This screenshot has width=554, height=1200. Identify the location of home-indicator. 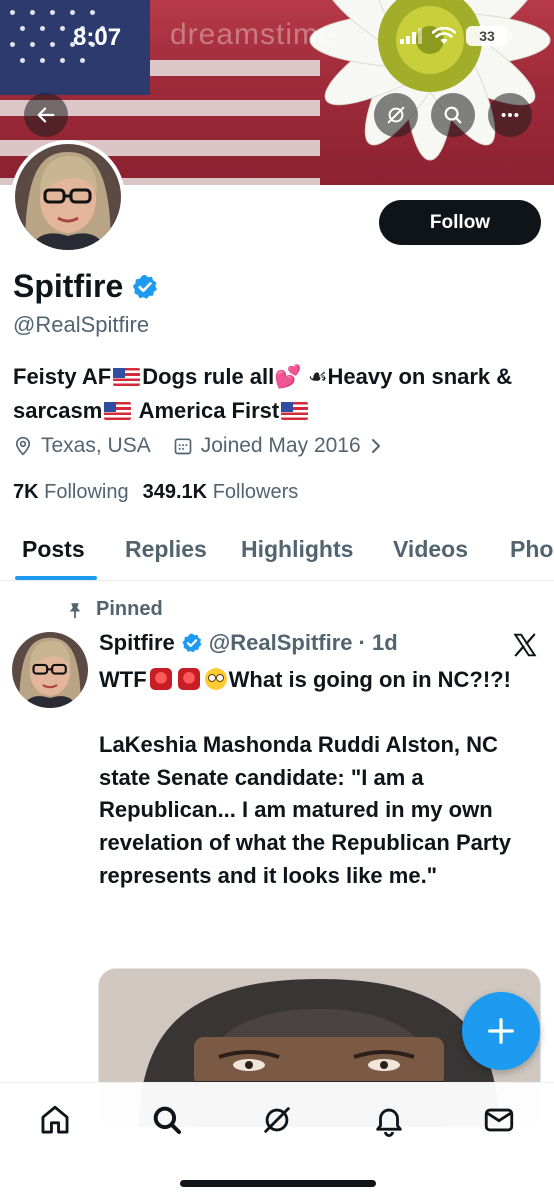
(278, 1183).